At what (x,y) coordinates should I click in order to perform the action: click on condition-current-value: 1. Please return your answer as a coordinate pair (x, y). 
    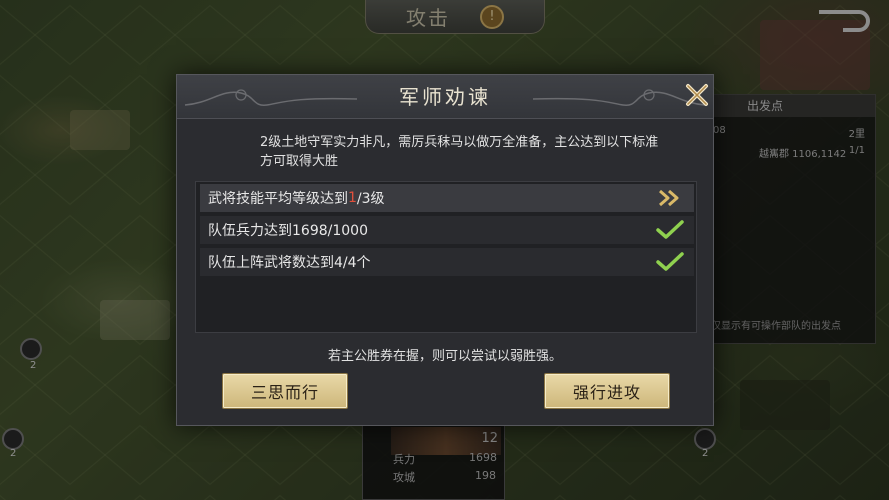
    Looking at the image, I should click on (352, 198).